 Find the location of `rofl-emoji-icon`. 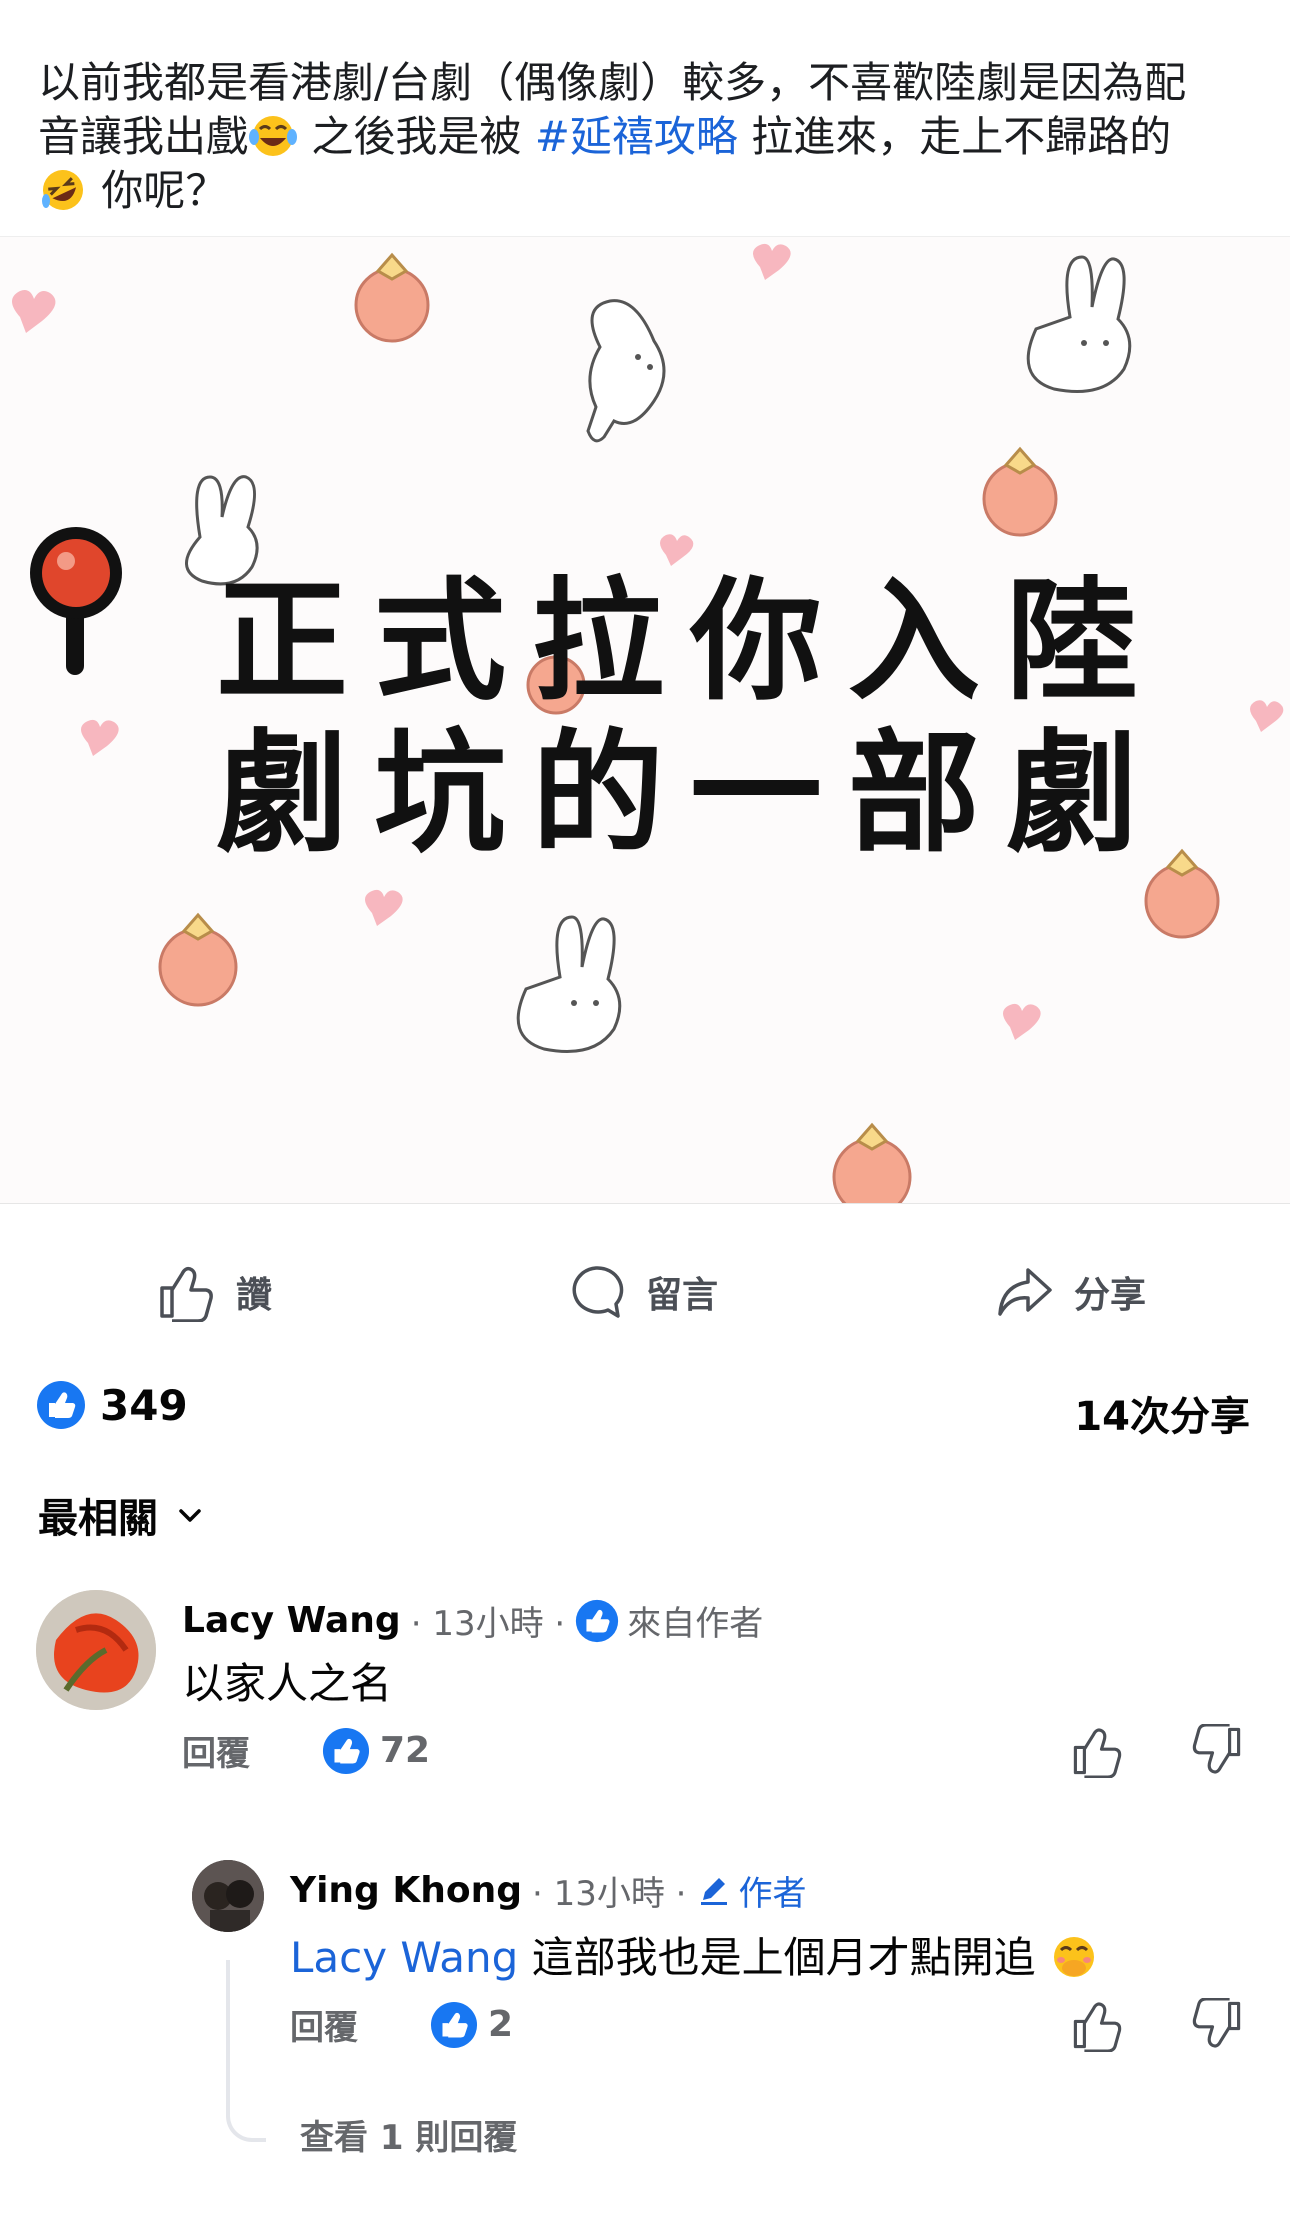

rofl-emoji-icon is located at coordinates (62, 190).